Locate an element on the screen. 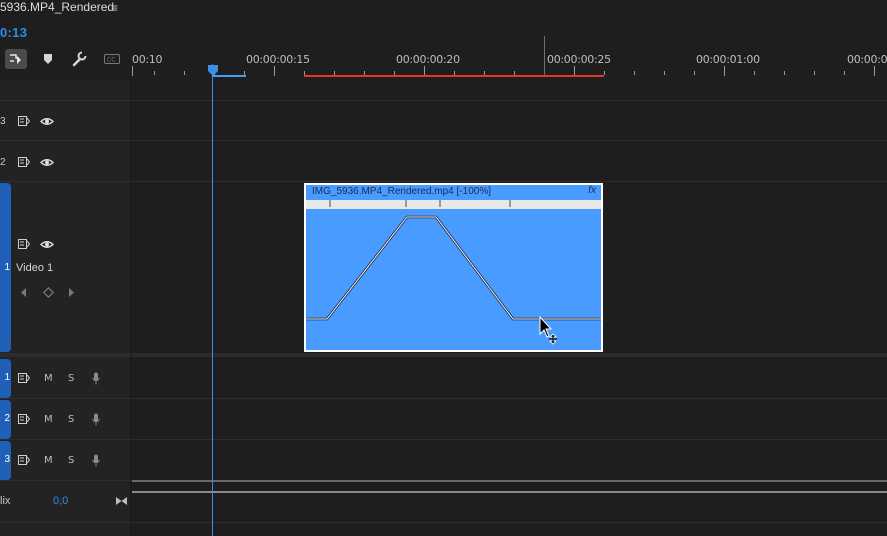  add-keyframe-icon is located at coordinates (48, 292).